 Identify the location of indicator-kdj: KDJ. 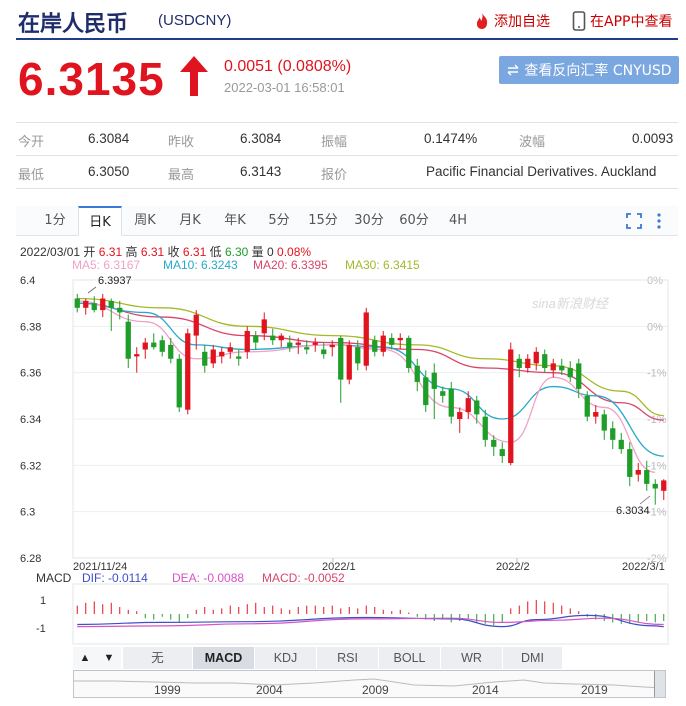
(286, 658).